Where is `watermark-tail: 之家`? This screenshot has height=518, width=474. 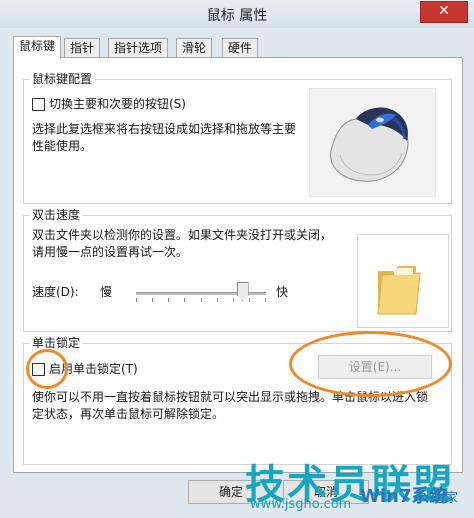
watermark-tail: 之家 is located at coordinates (445, 498).